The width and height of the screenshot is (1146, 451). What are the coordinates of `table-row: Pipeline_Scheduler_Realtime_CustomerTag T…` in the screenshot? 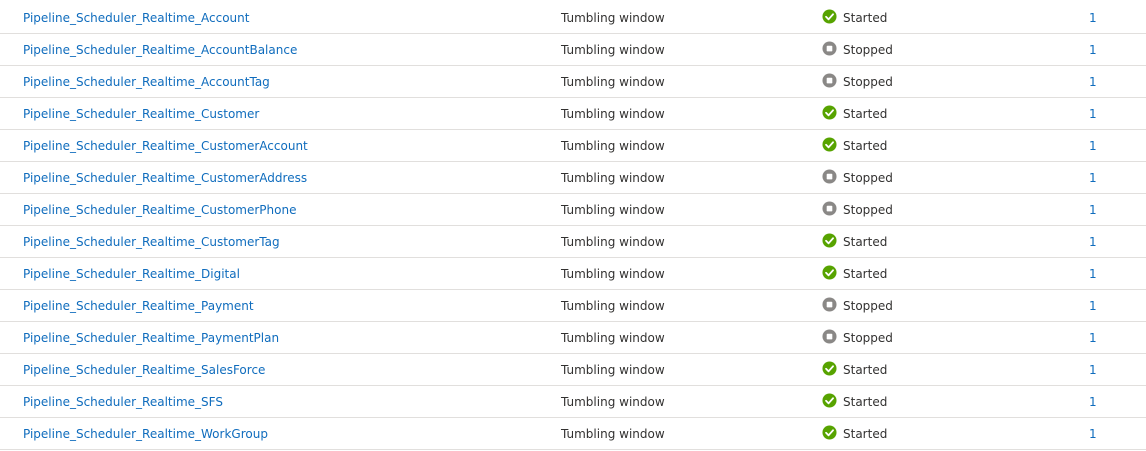 It's located at (573, 242).